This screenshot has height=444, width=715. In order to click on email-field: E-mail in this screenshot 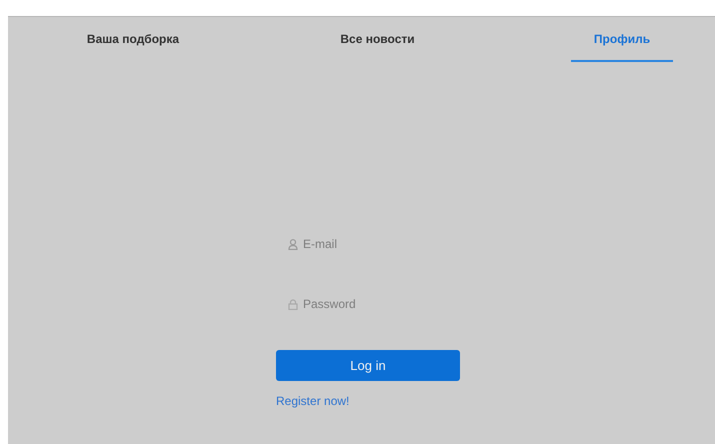, I will do `click(373, 244)`.